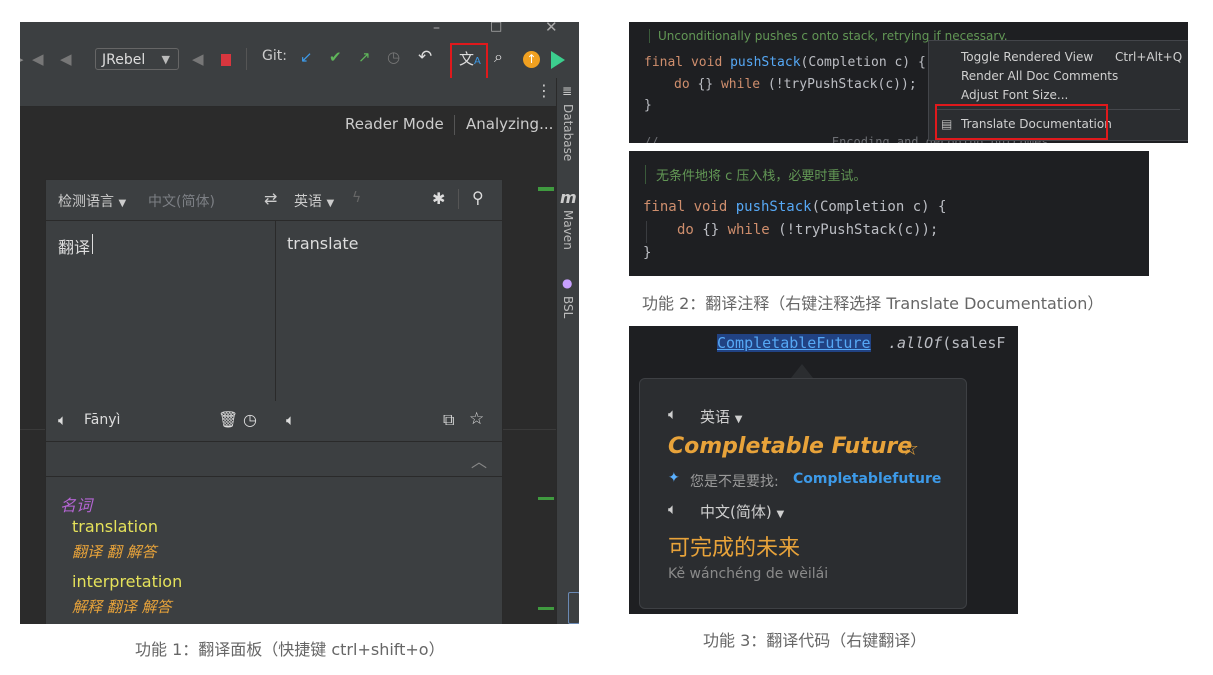 The height and width of the screenshot is (675, 1213). Describe the element at coordinates (478, 197) in the screenshot. I see `pin-icon: ⚲` at that location.